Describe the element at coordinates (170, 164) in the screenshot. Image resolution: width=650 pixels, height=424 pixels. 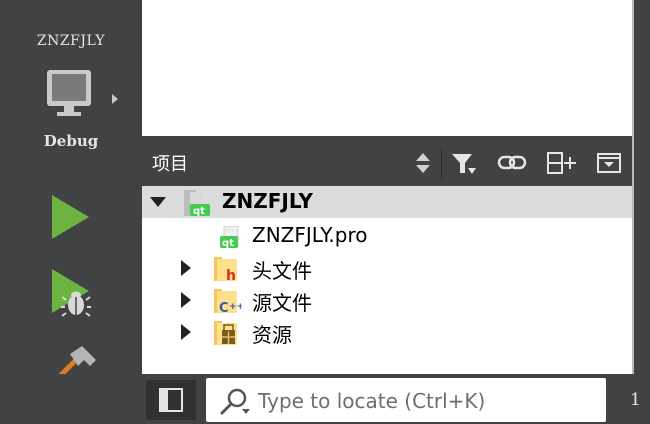
I see `projects-pane-title: 项目` at that location.